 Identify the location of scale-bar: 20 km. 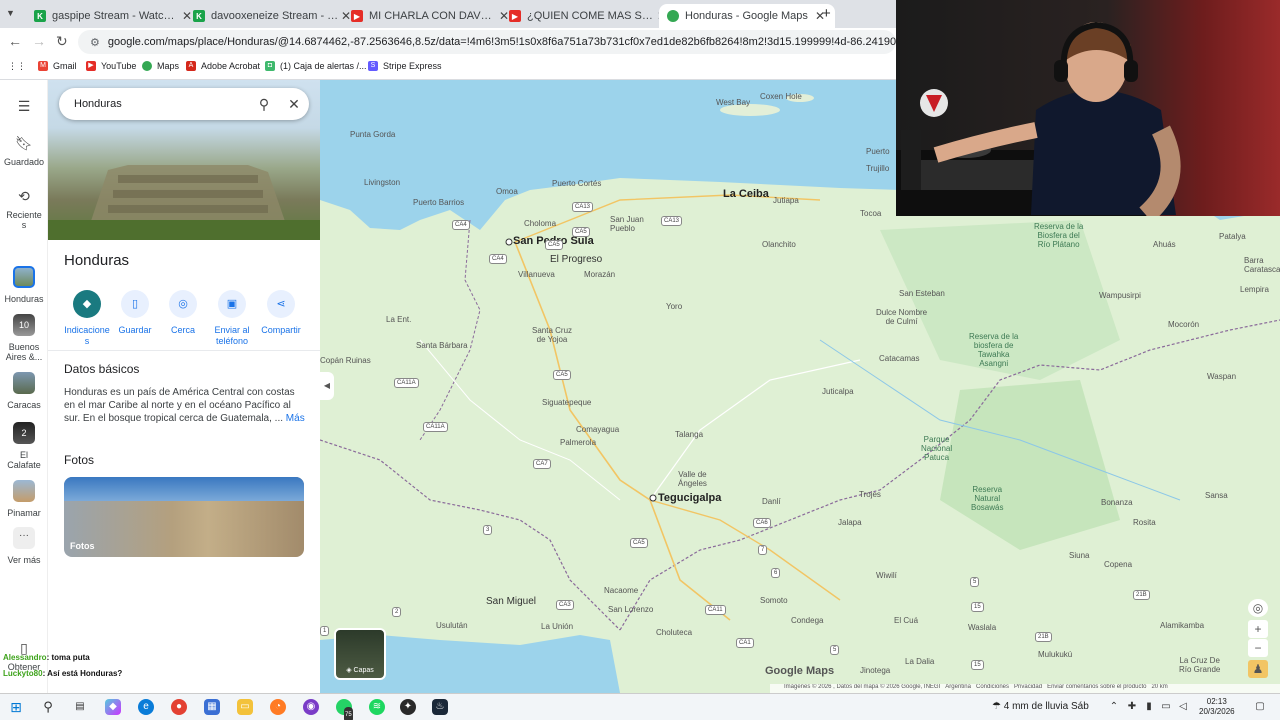
(1159, 687).